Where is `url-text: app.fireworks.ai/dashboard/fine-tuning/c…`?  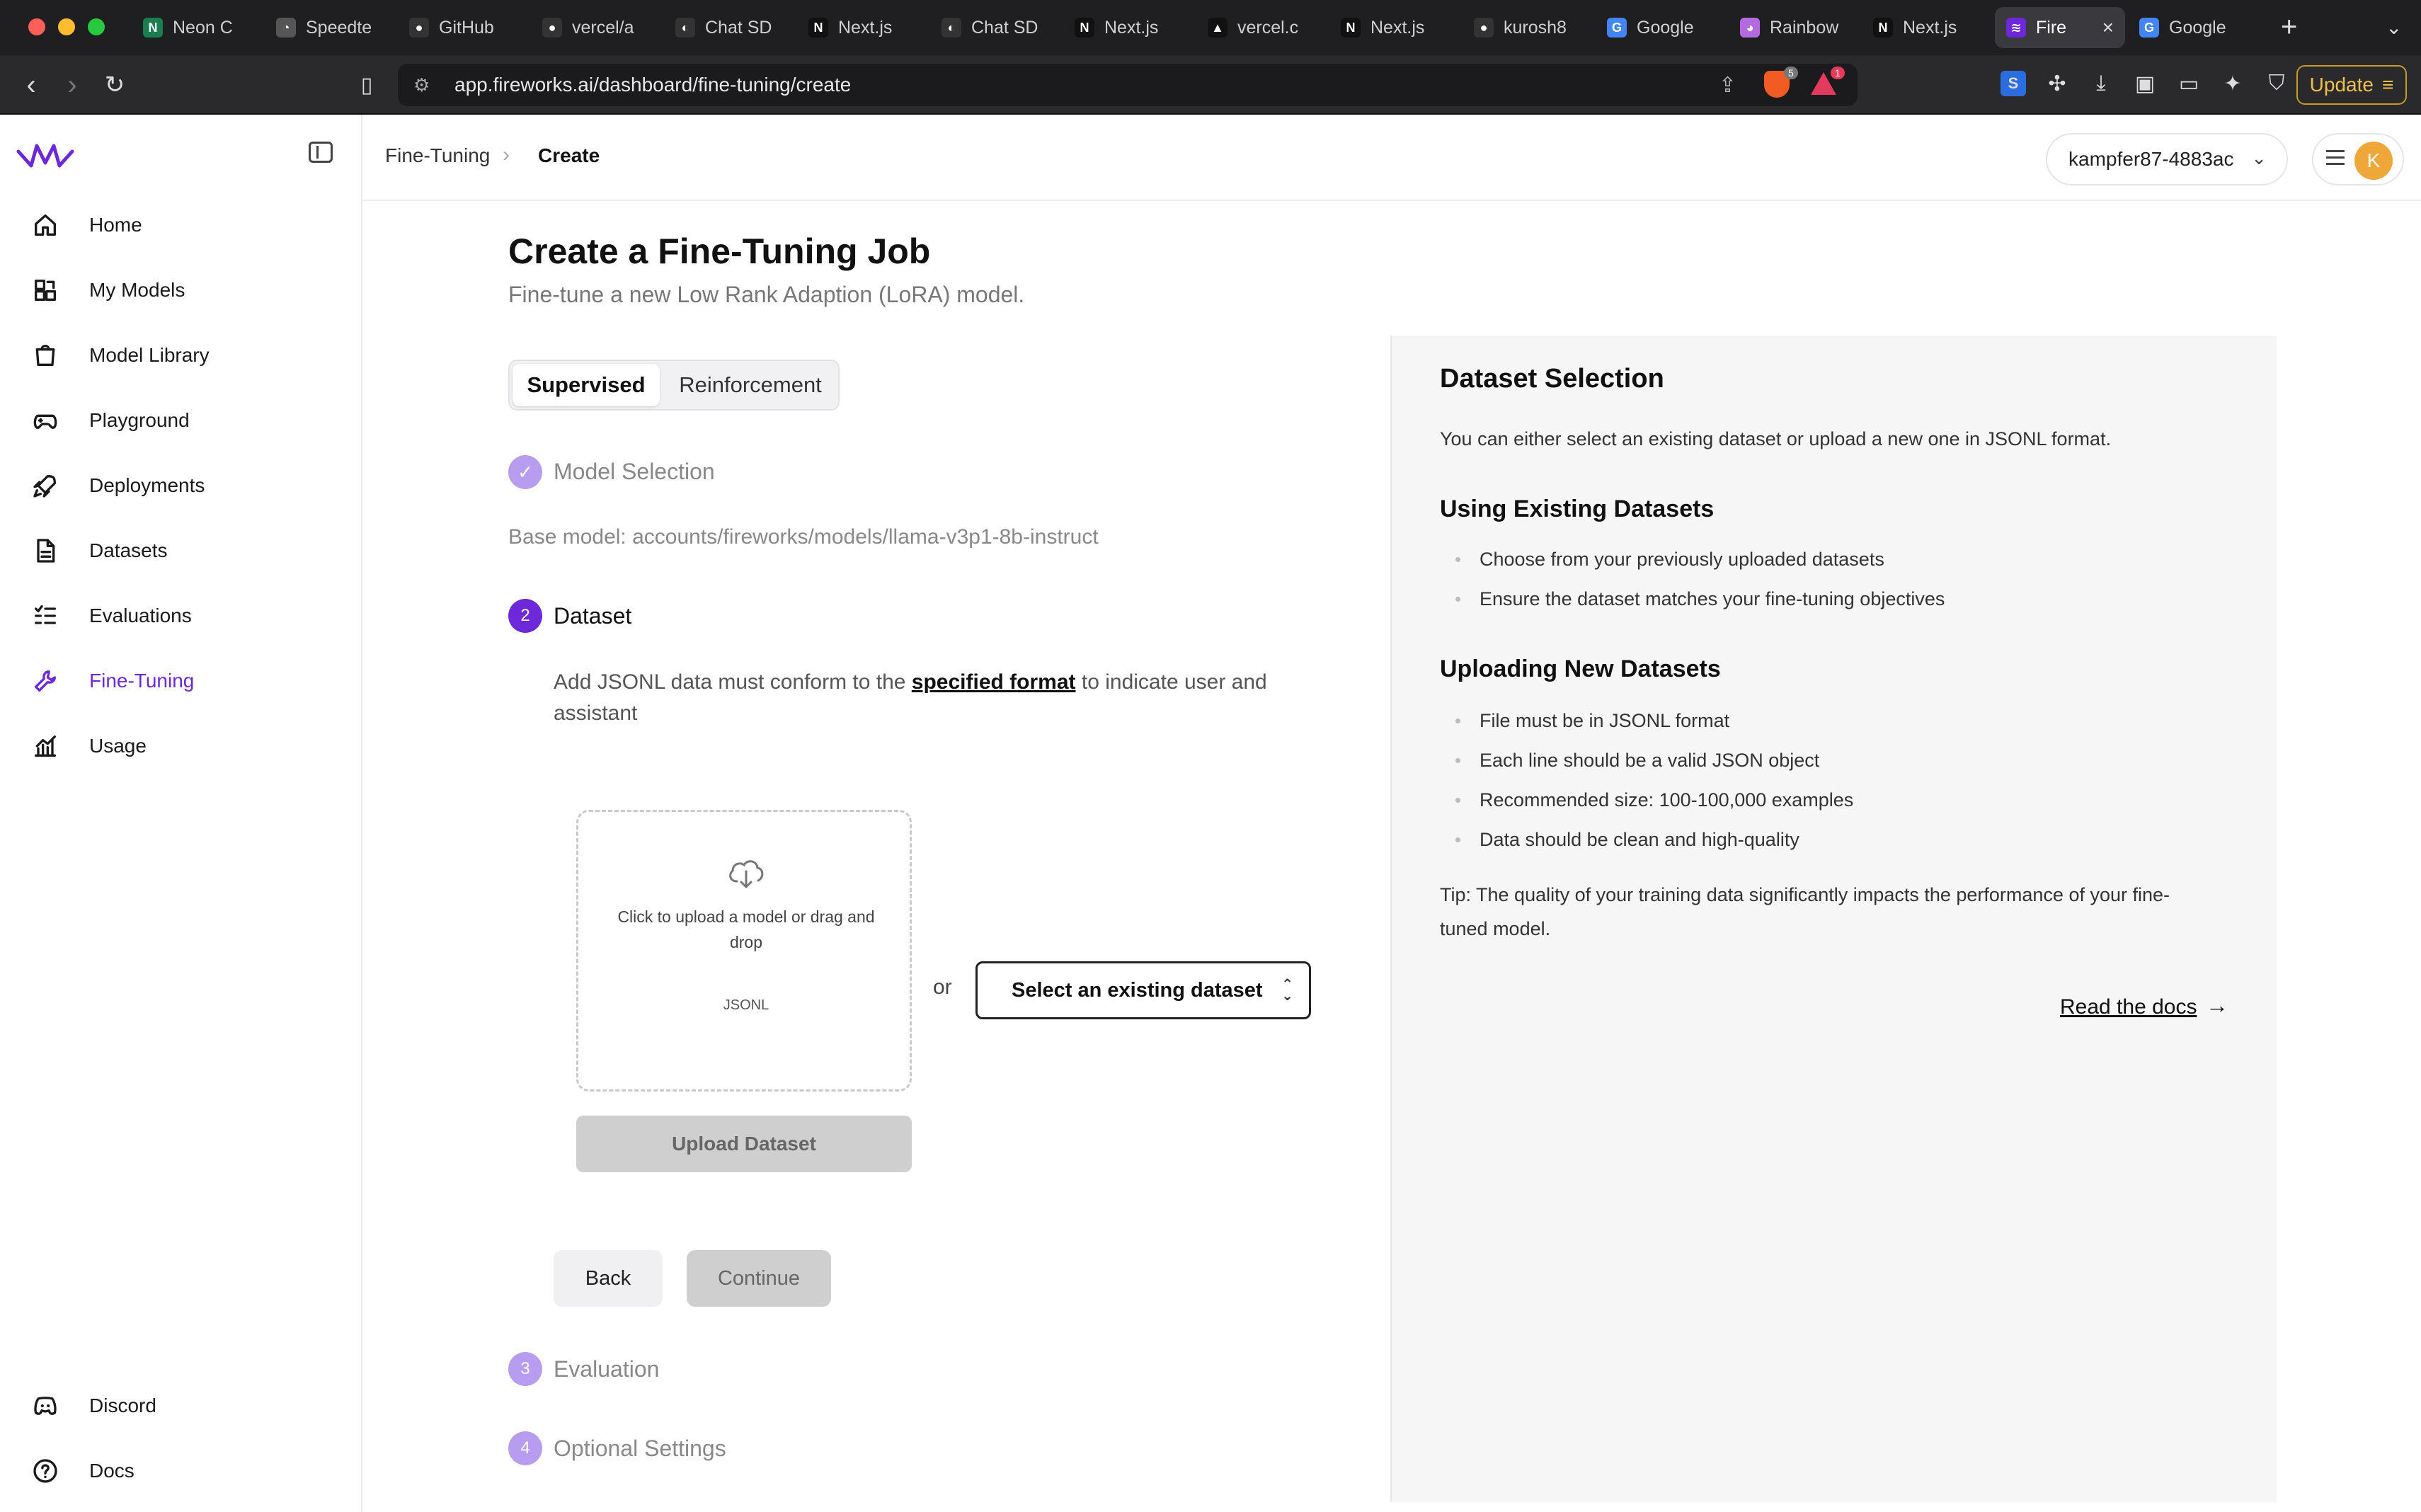
url-text: app.fireworks.ai/dashboard/fine-tuning/c… is located at coordinates (652, 85).